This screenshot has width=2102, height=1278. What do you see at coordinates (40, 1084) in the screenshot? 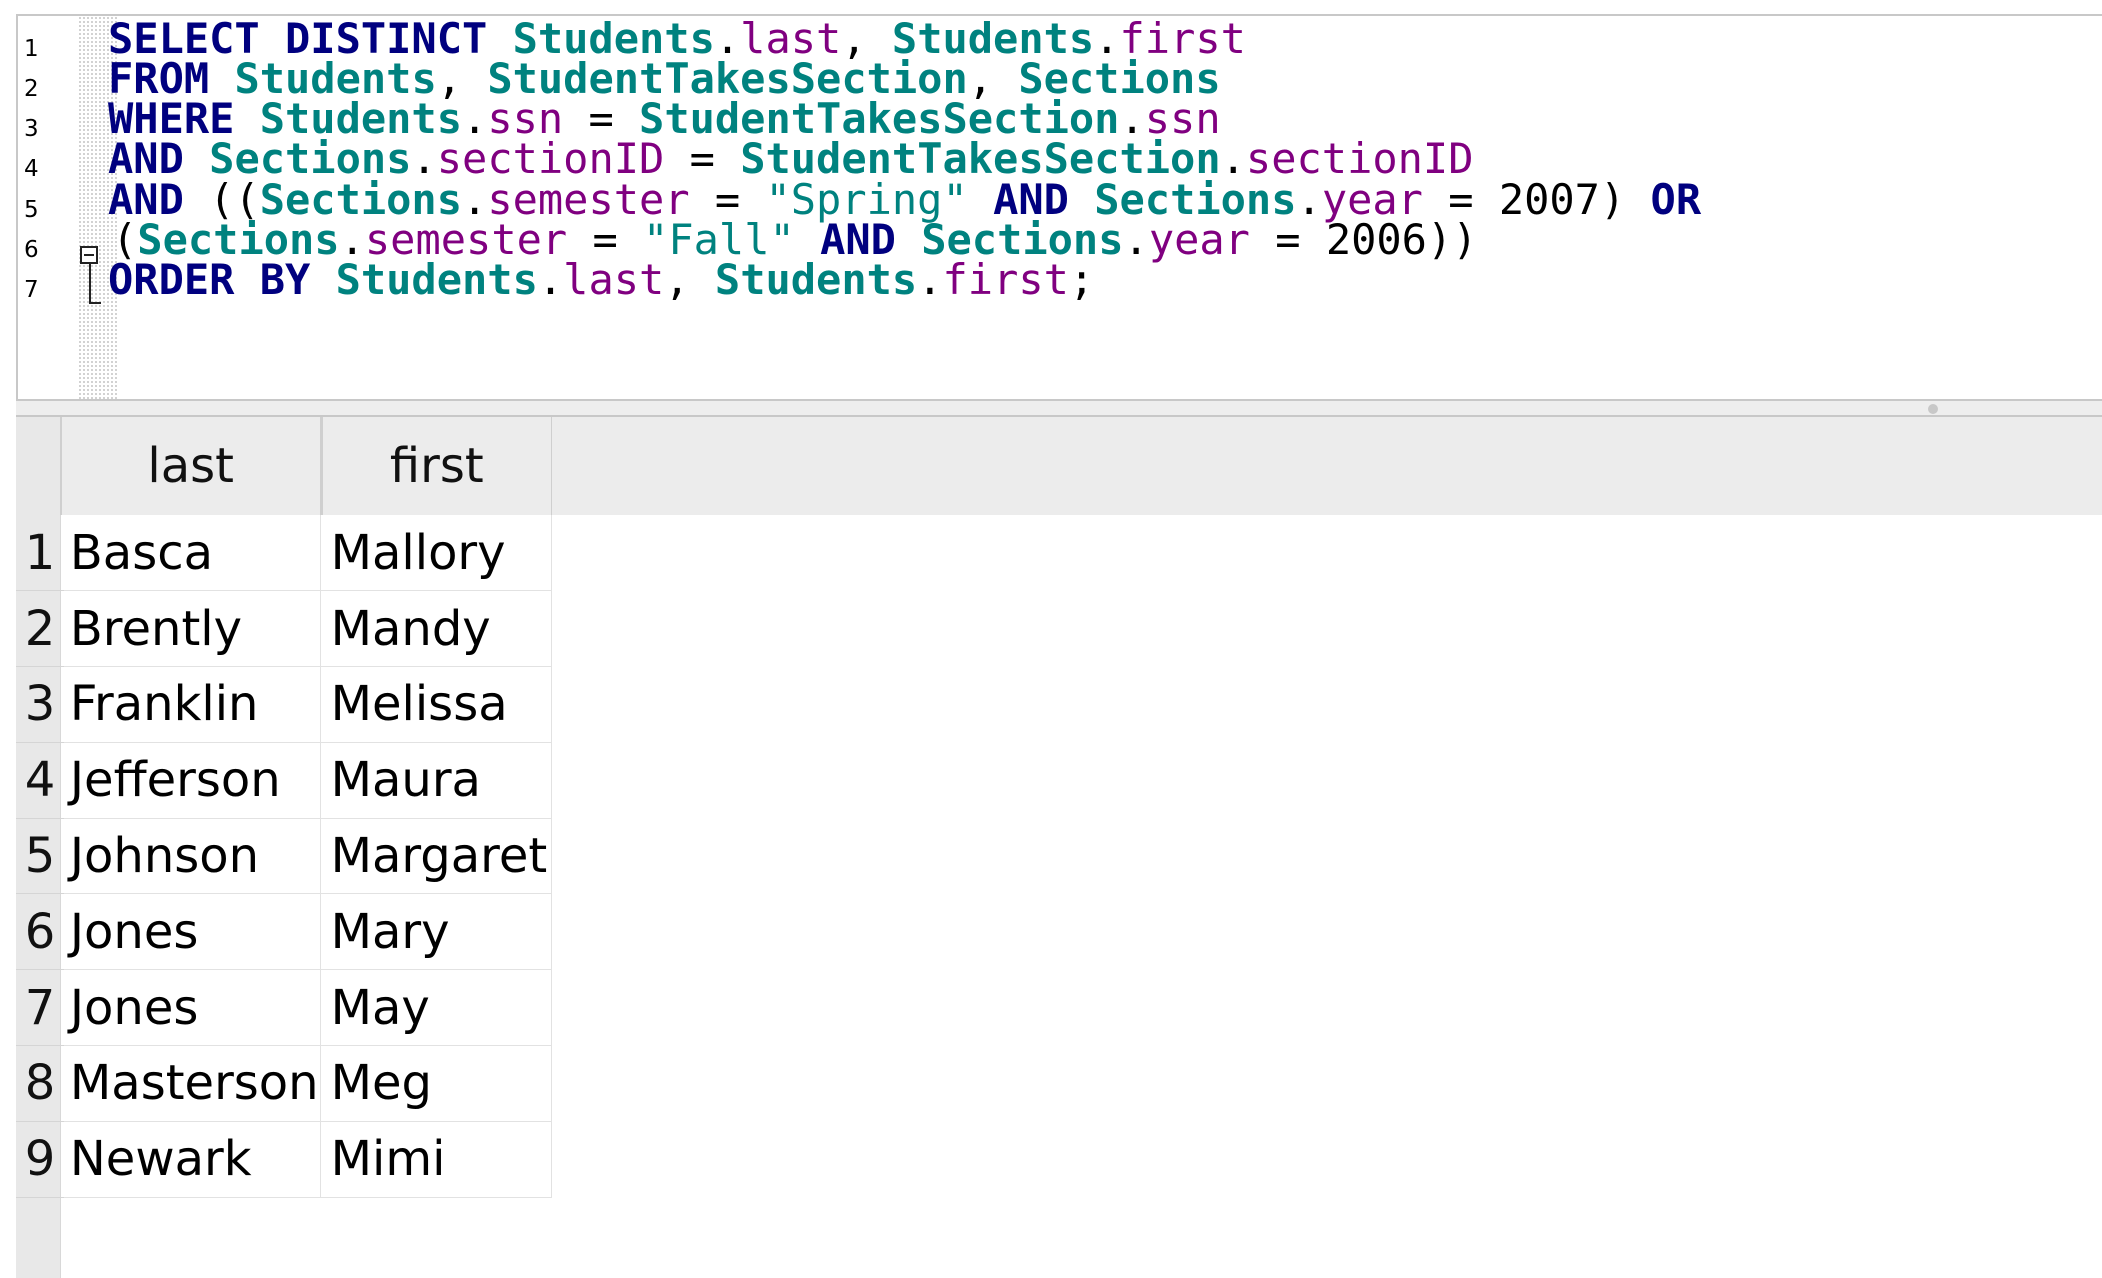
I see `row-number: 8` at bounding box center [40, 1084].